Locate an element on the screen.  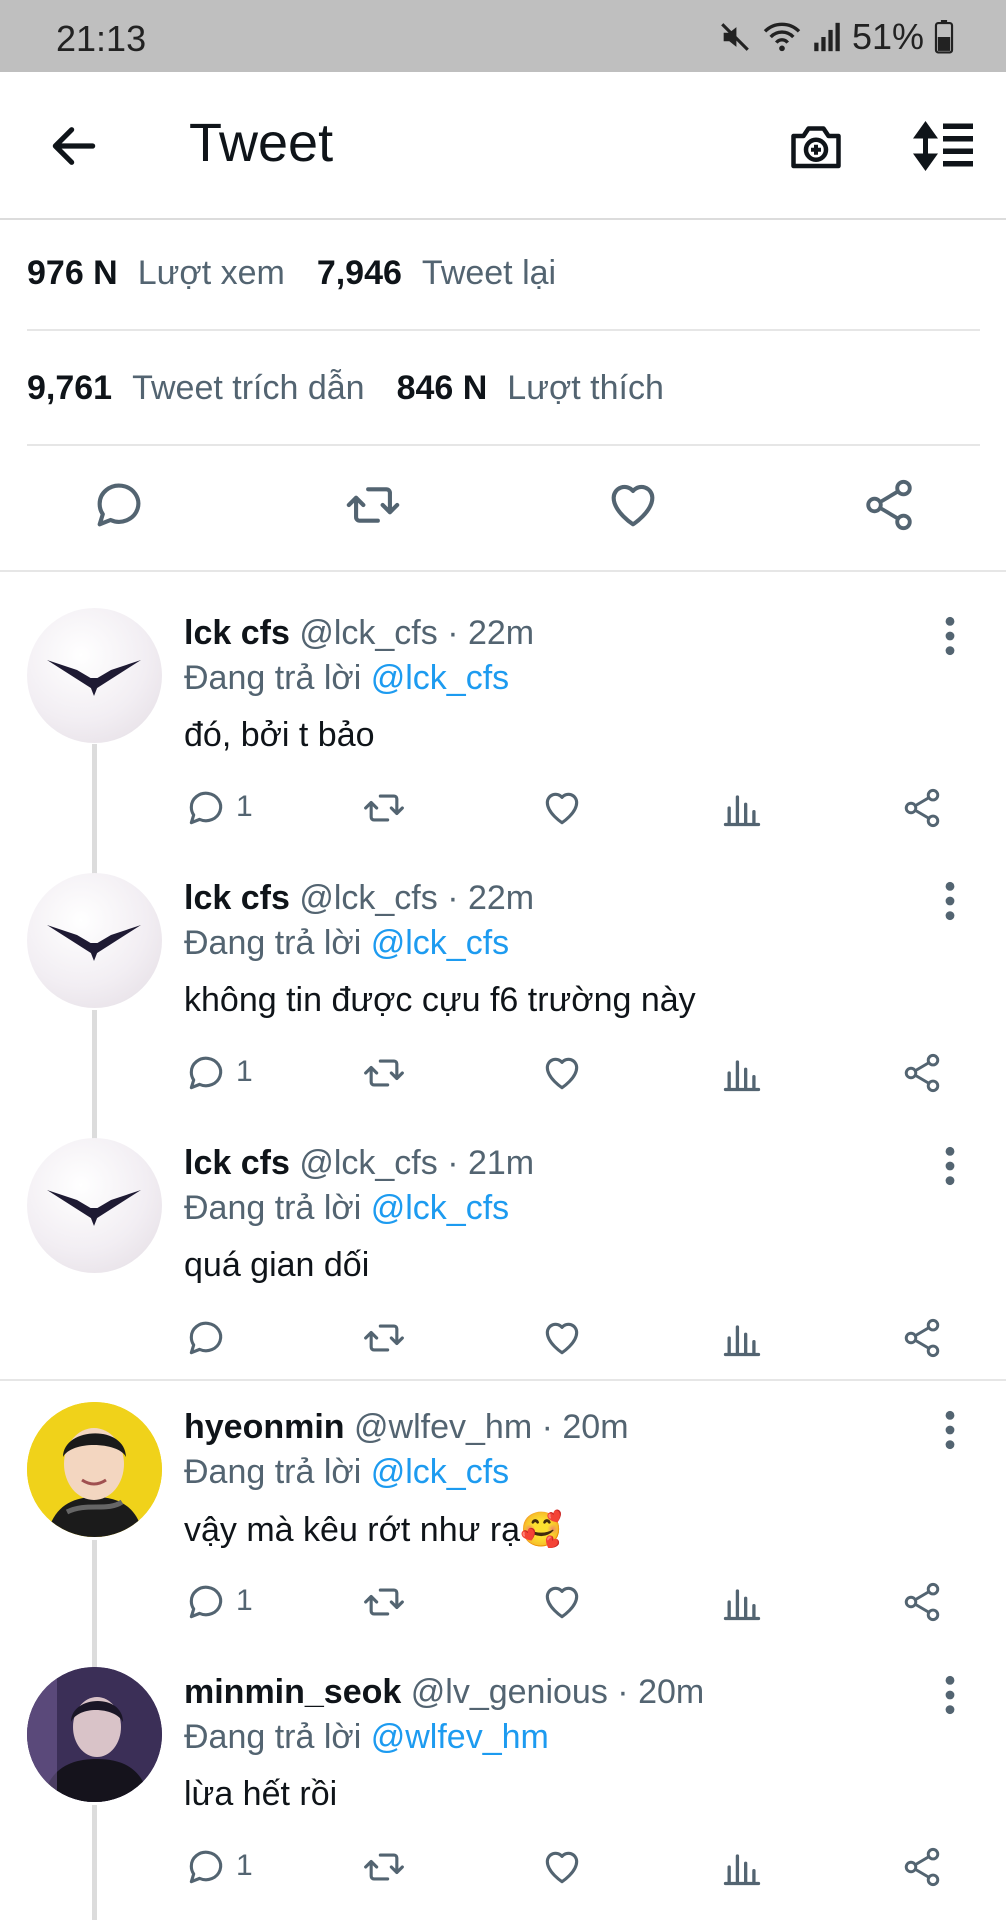
arrow-left-icon is located at coordinates (74, 146).